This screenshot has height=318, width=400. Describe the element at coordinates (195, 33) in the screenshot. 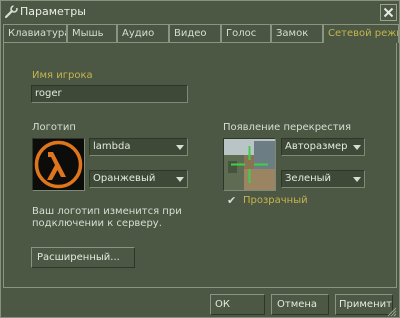

I see `tab-video: Видео` at that location.